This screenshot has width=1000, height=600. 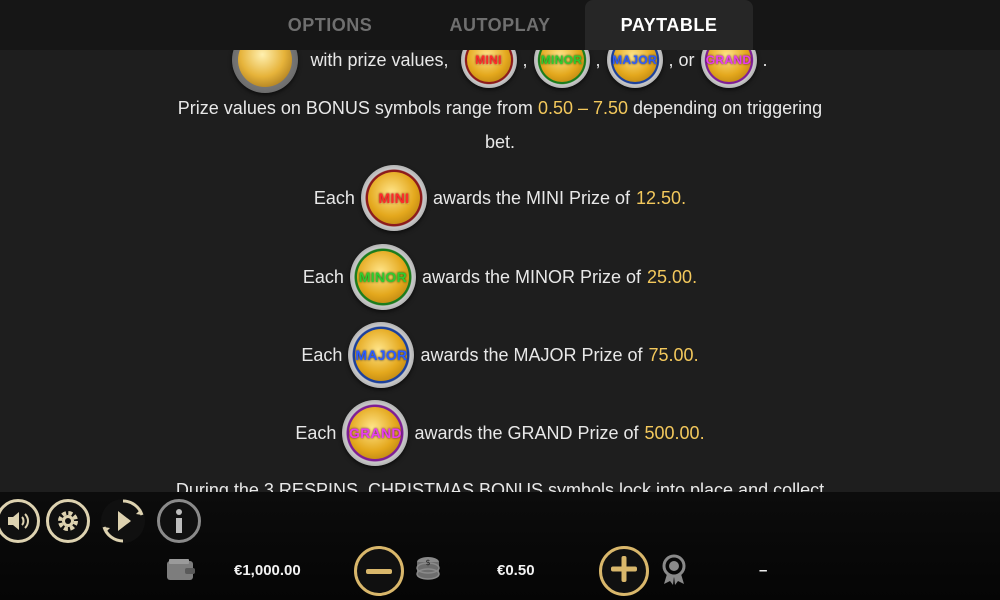 I want to click on sound-button, so click(x=20, y=521).